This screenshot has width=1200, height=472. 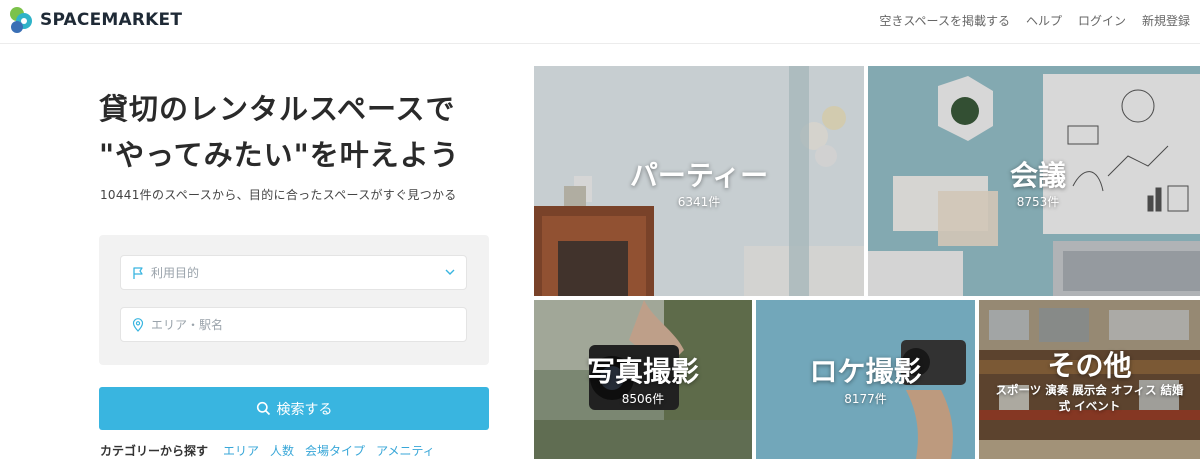 I want to click on tile-other-title: その他, so click(x=1089, y=365).